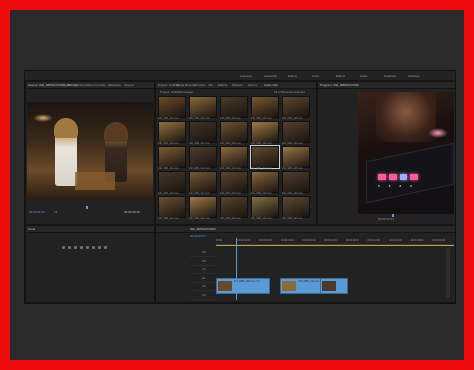 The width and height of the screenshot is (474, 370). Describe the element at coordinates (244, 240) in the screenshot. I see `ruler-tick-label: 00:00:02:00` at that location.